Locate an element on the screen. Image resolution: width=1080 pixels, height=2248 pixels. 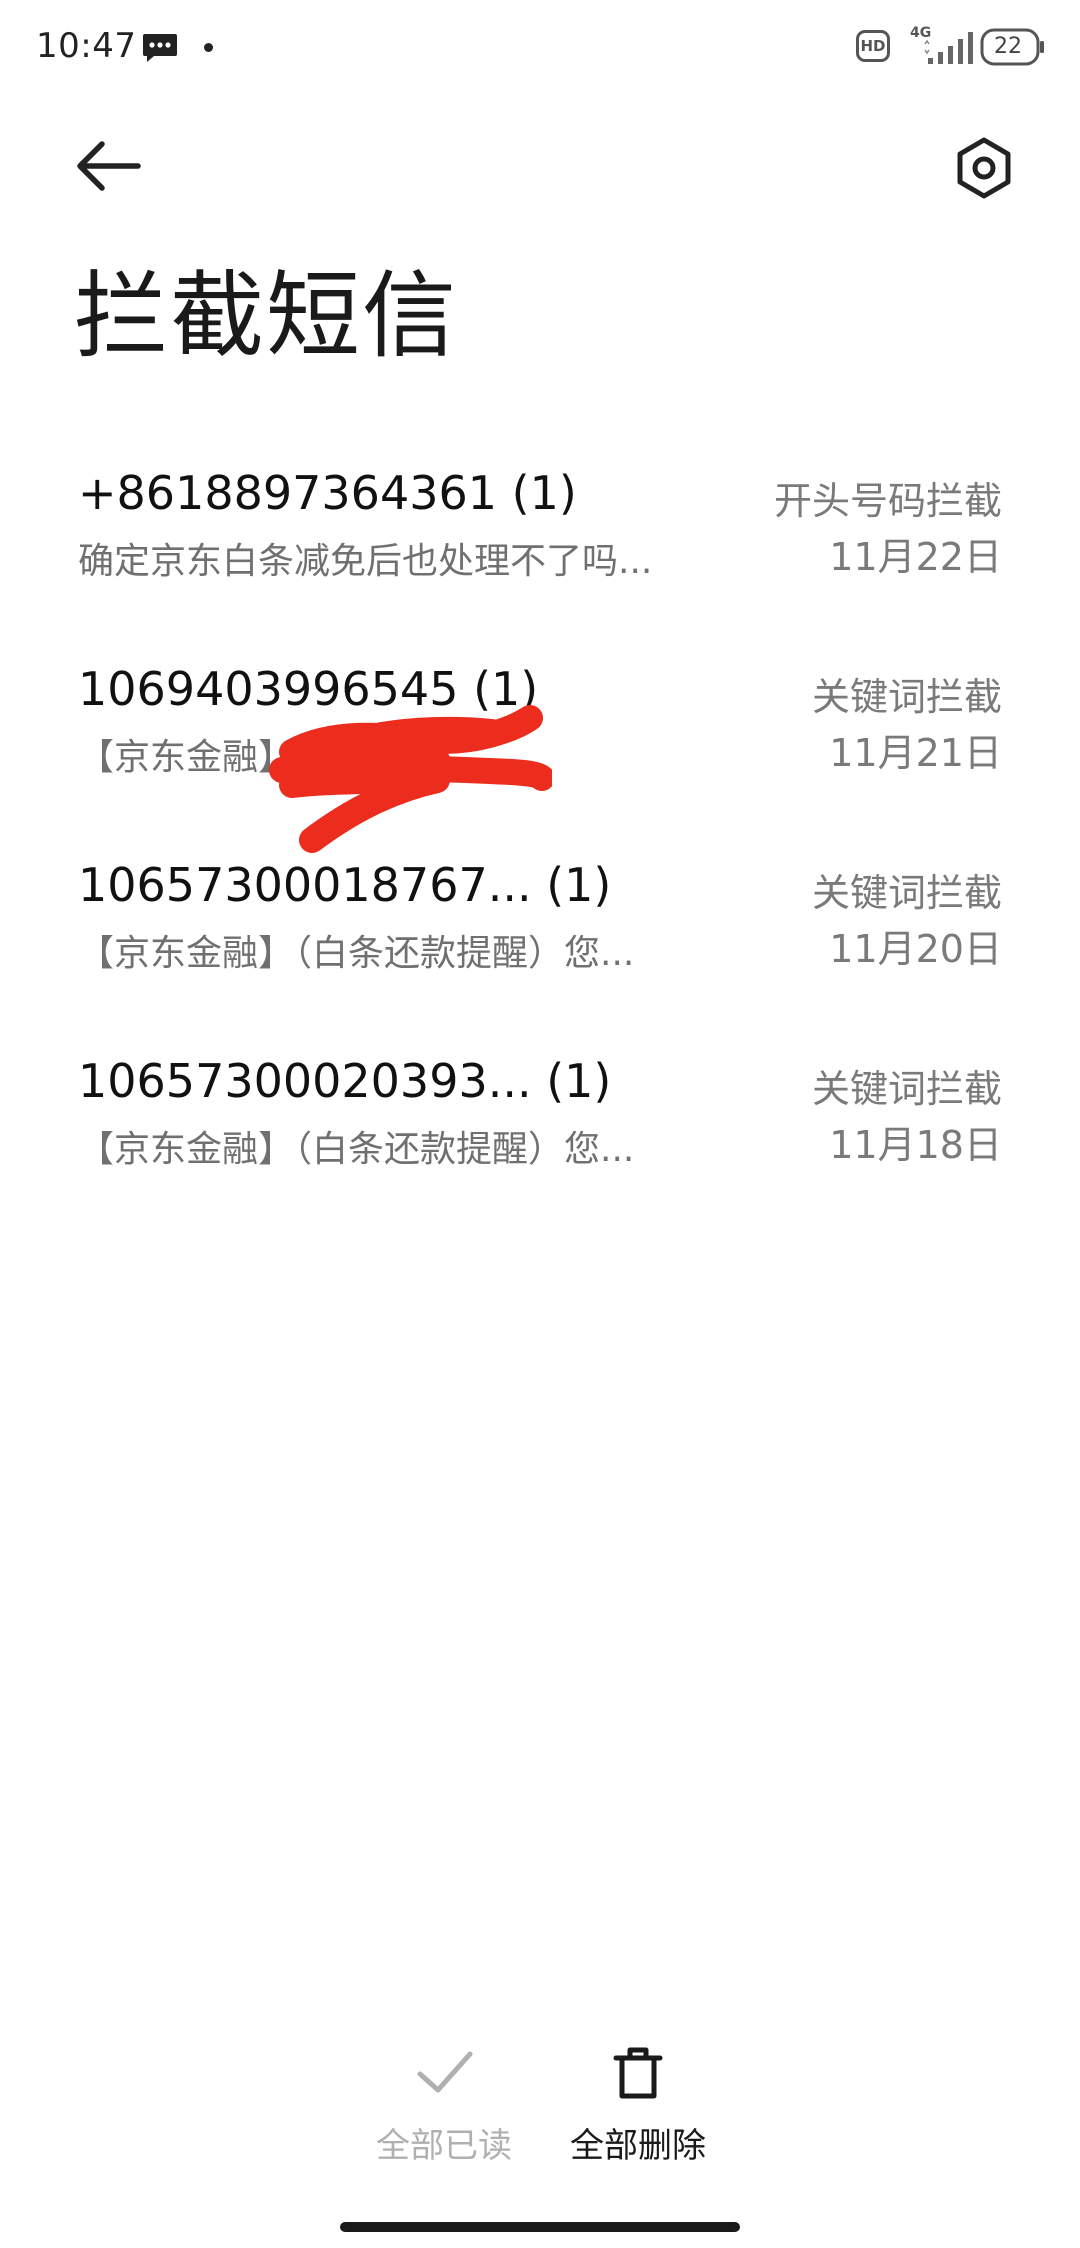
hexagon-settings-icon is located at coordinates (984, 168).